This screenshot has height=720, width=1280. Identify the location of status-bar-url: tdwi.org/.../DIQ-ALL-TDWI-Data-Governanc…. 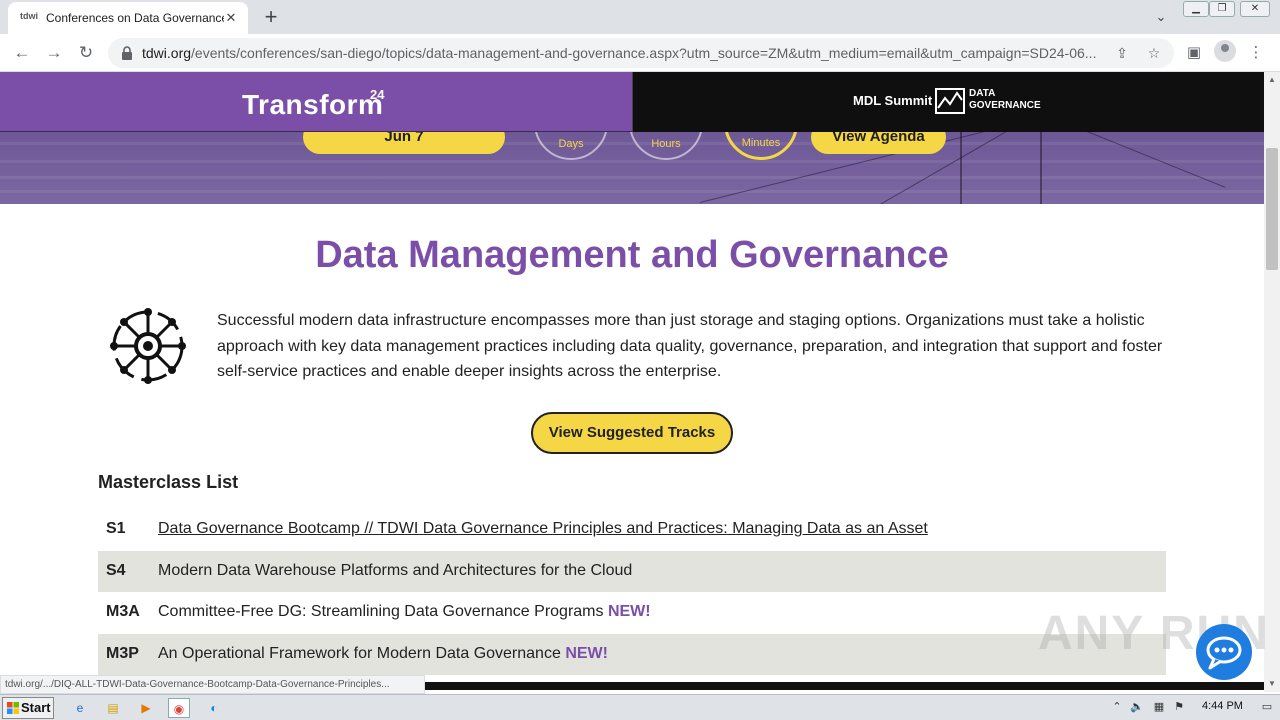
(212, 684).